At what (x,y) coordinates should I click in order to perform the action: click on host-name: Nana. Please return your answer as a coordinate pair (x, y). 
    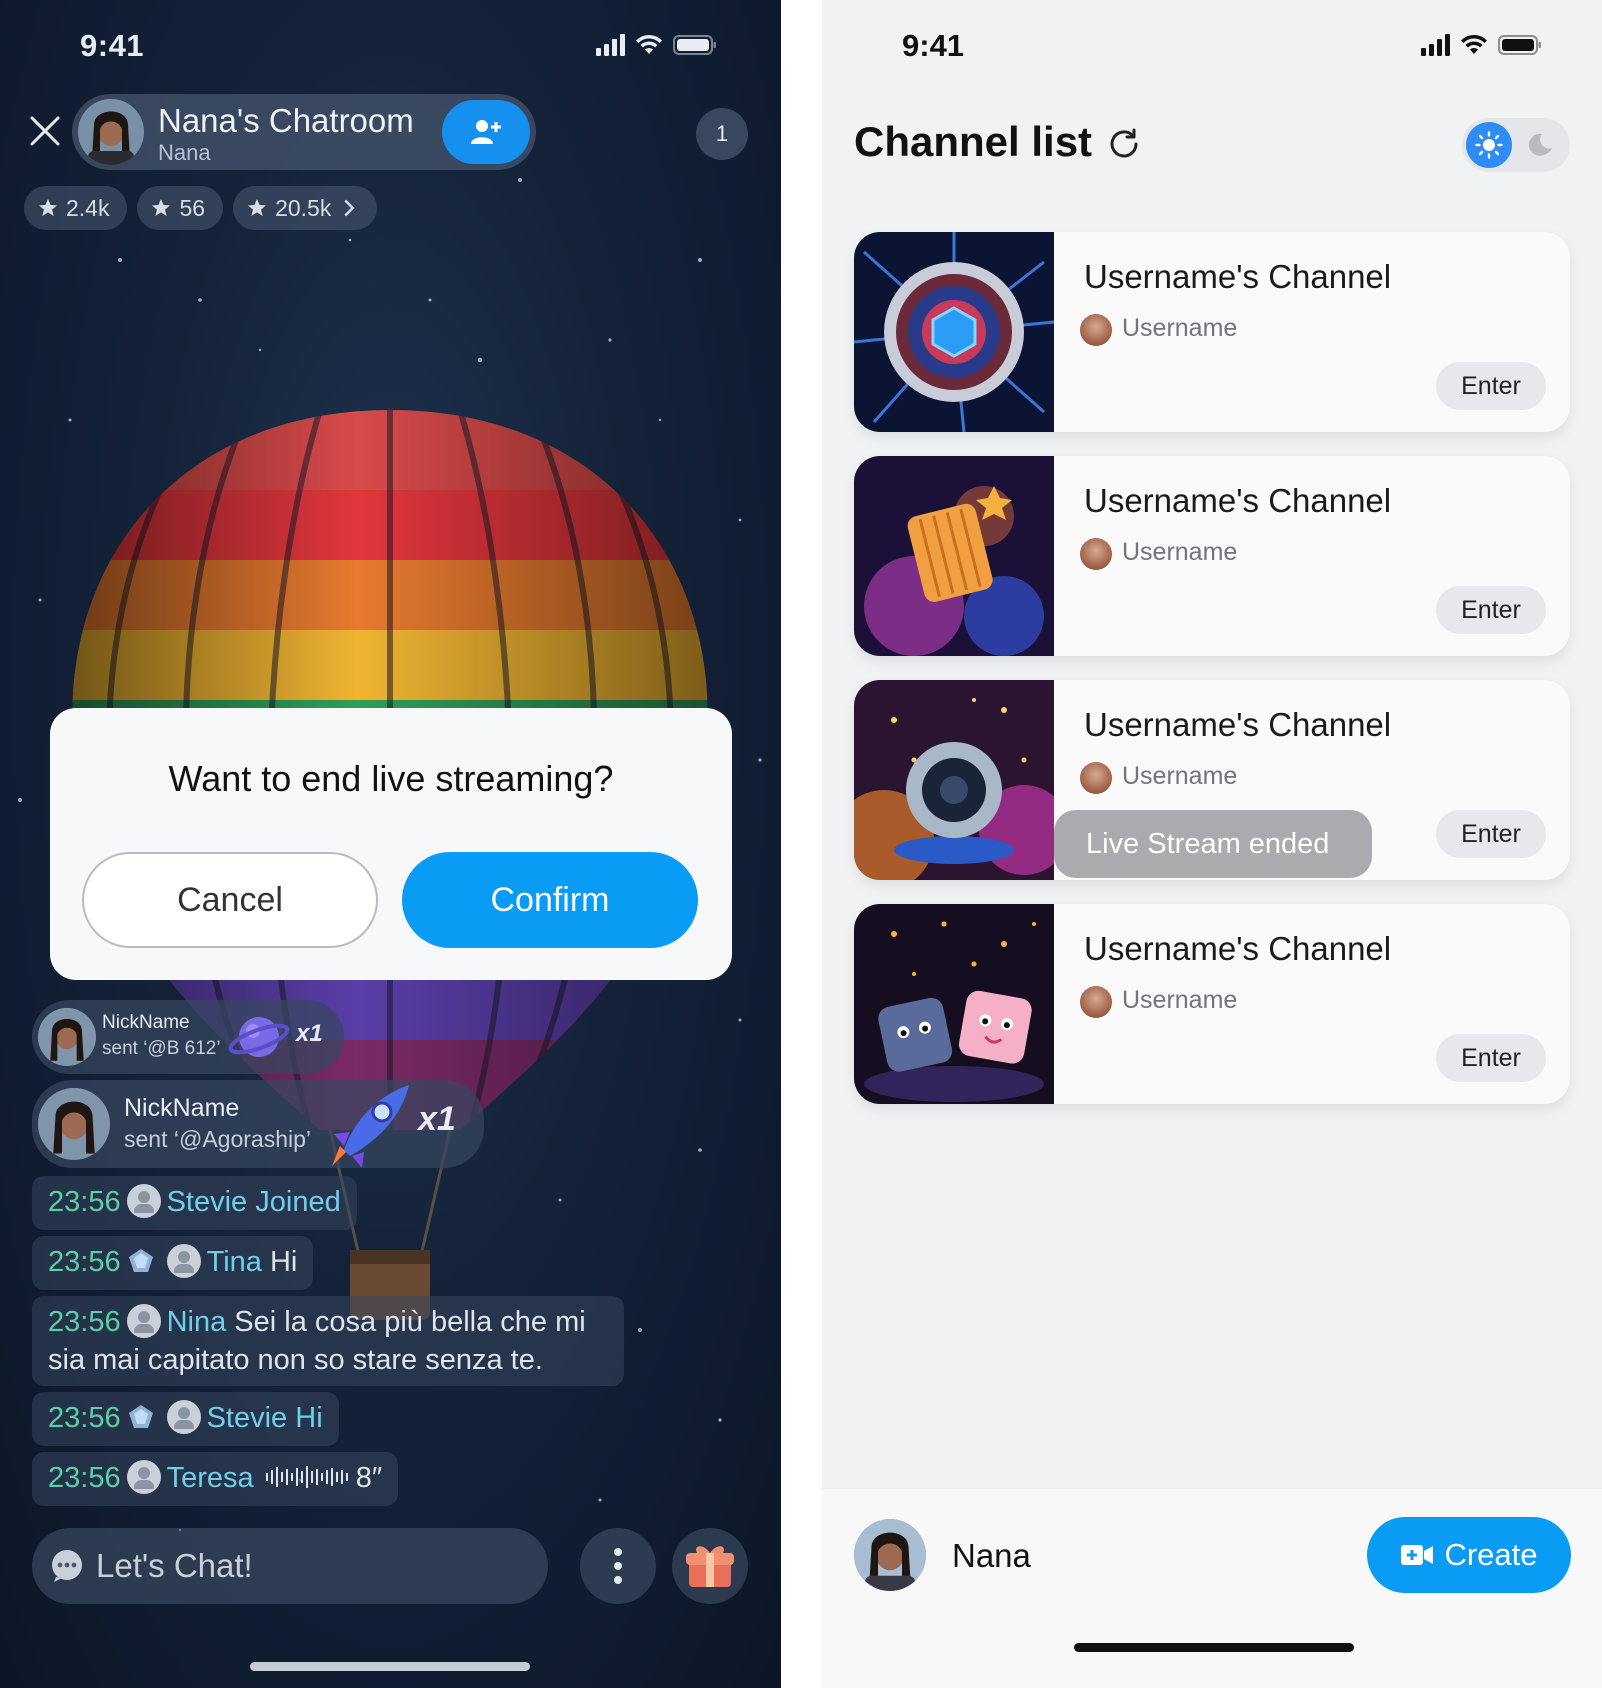
    Looking at the image, I should click on (184, 152).